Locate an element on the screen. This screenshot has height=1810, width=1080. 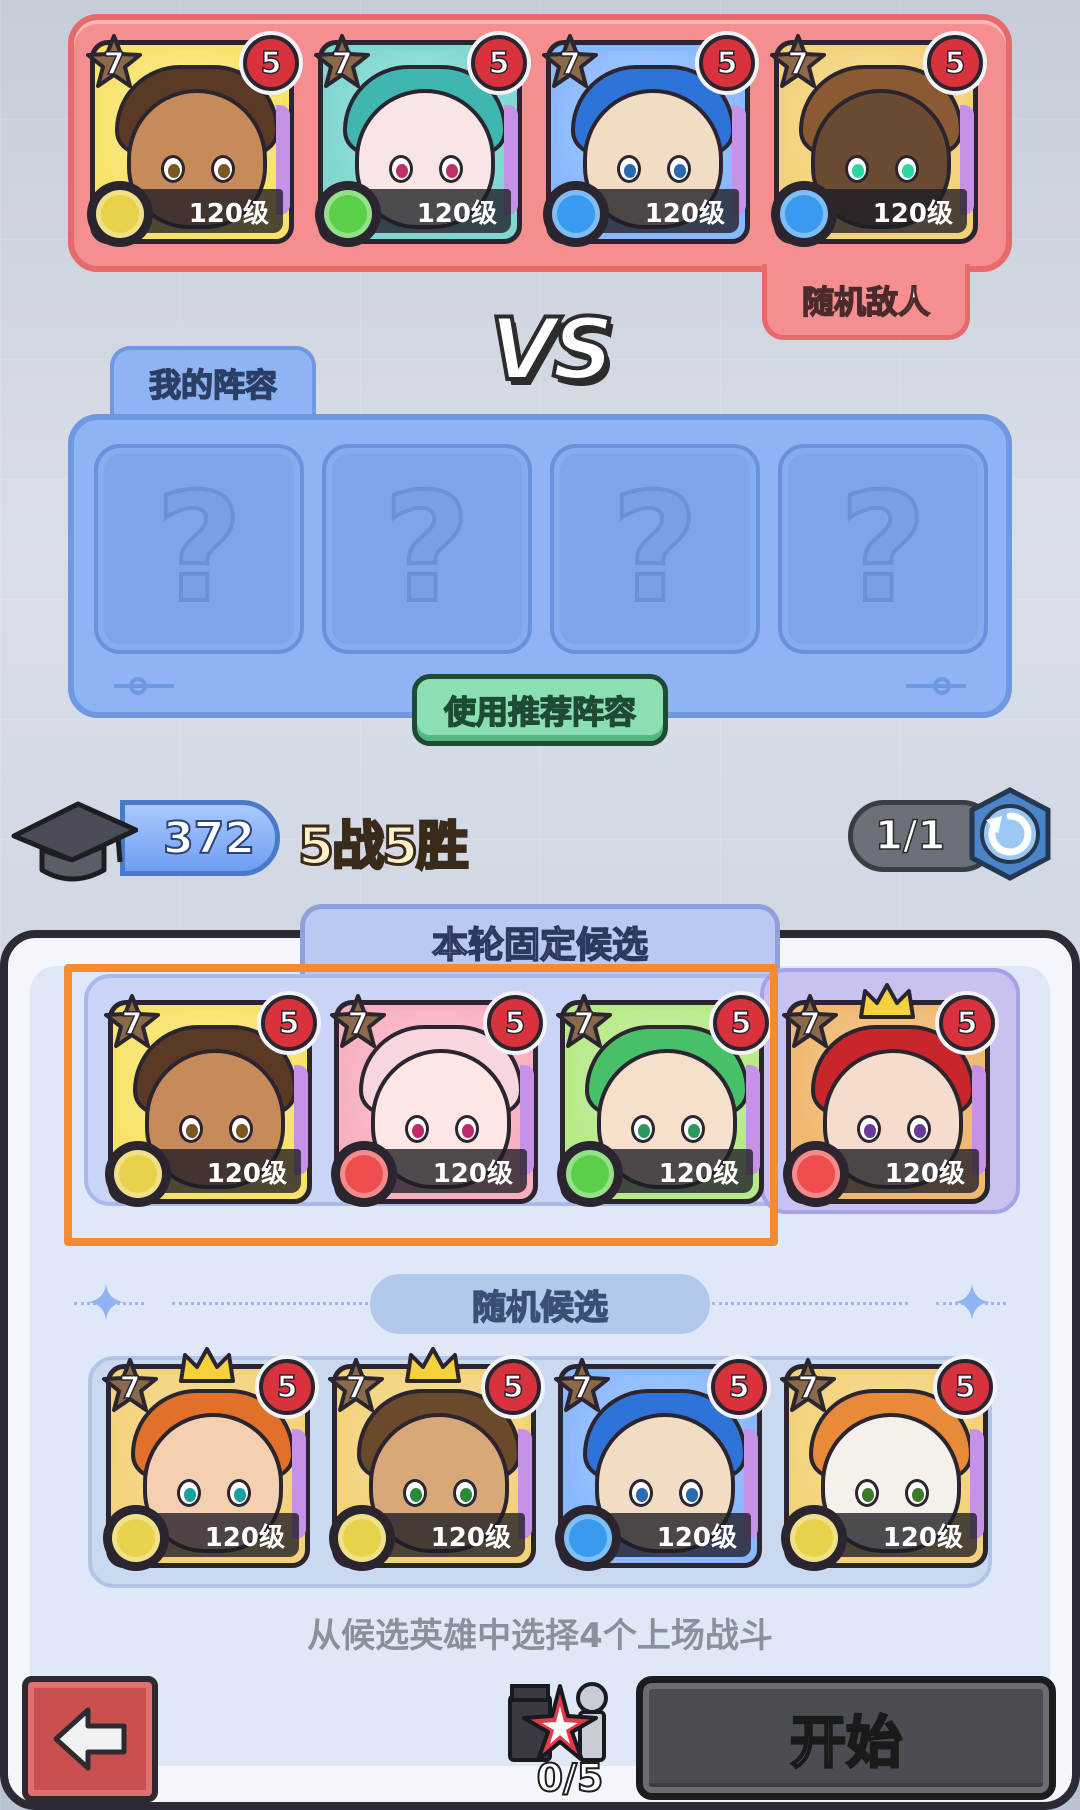
my-lineup-tab: 我的阵容 is located at coordinates (213, 381).